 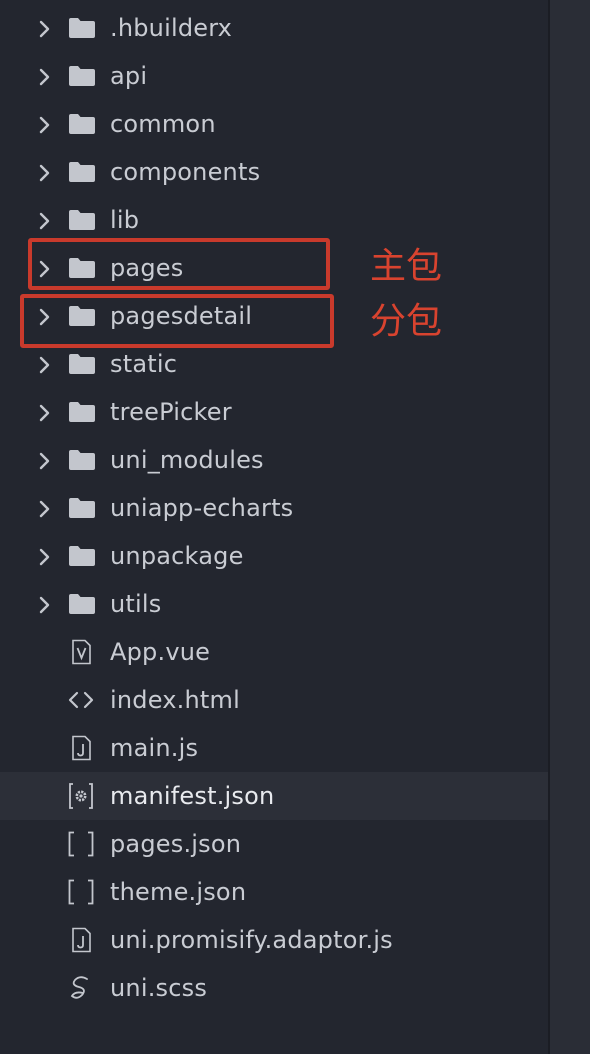 What do you see at coordinates (185, 172) in the screenshot?
I see `tree-item-label: components` at bounding box center [185, 172].